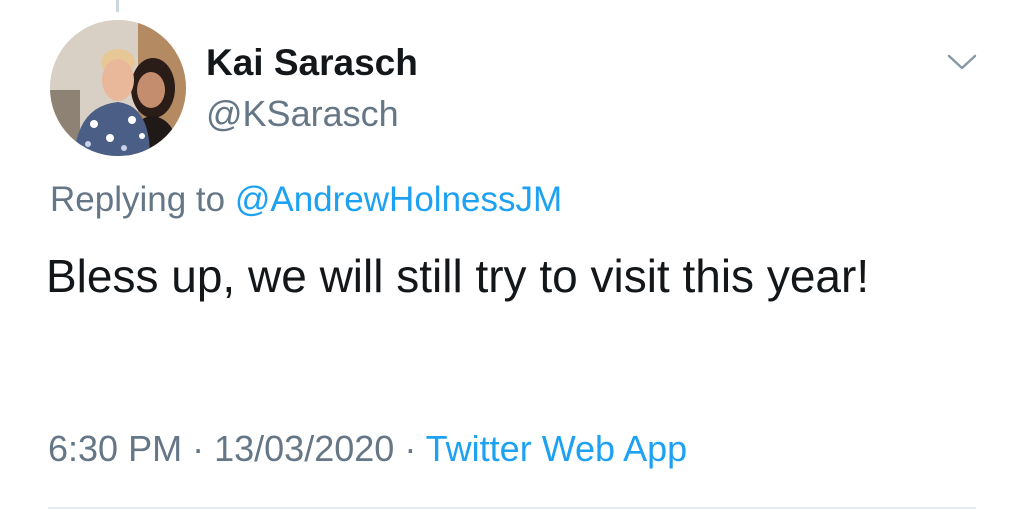 This screenshot has width=1024, height=514. What do you see at coordinates (512, 508) in the screenshot?
I see `divider` at bounding box center [512, 508].